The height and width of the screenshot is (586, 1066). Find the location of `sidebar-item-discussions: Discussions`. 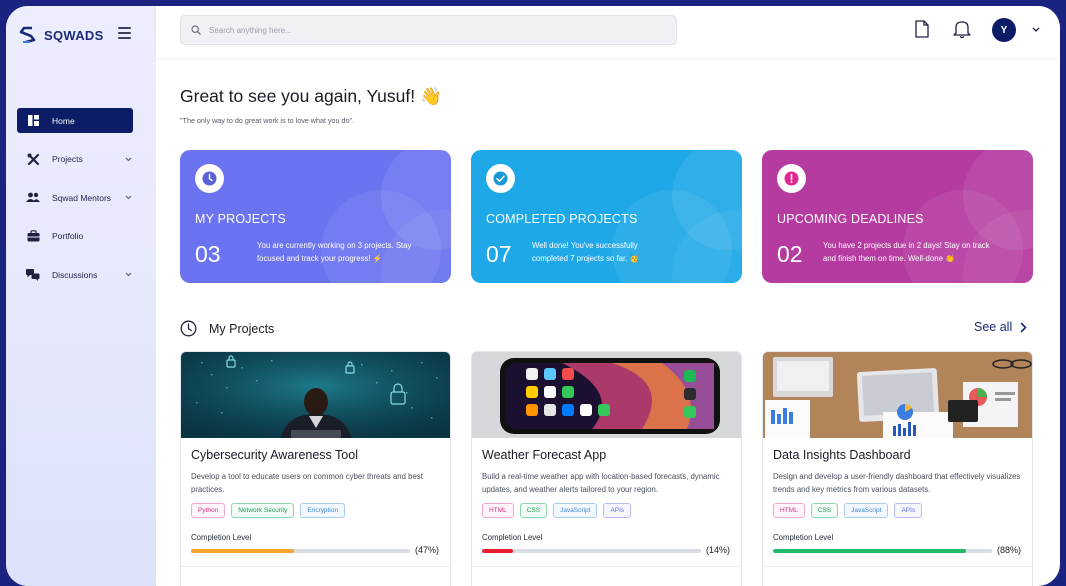

sidebar-item-discussions: Discussions is located at coordinates (75, 274).